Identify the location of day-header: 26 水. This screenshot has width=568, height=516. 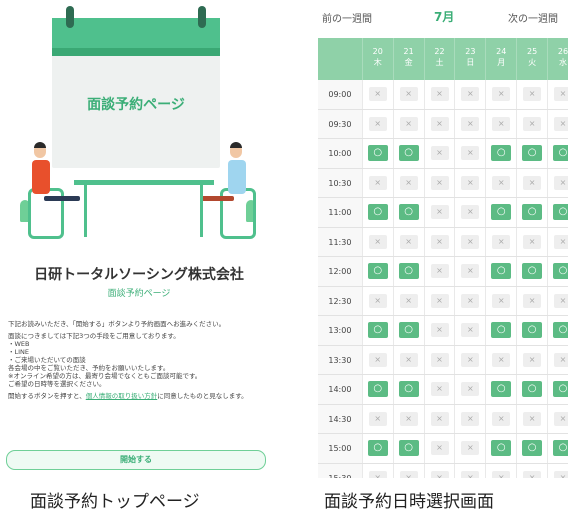
(557, 59).